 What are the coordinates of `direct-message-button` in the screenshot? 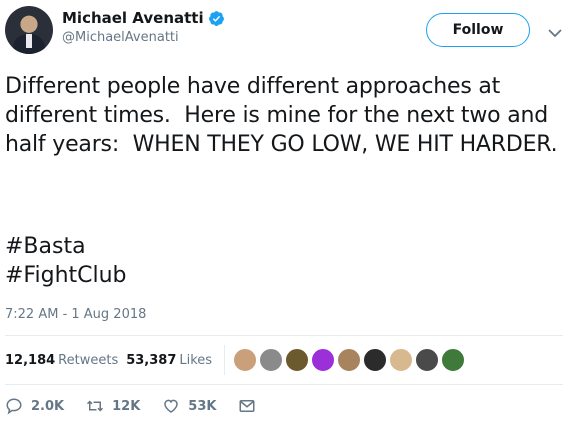 It's located at (251, 406).